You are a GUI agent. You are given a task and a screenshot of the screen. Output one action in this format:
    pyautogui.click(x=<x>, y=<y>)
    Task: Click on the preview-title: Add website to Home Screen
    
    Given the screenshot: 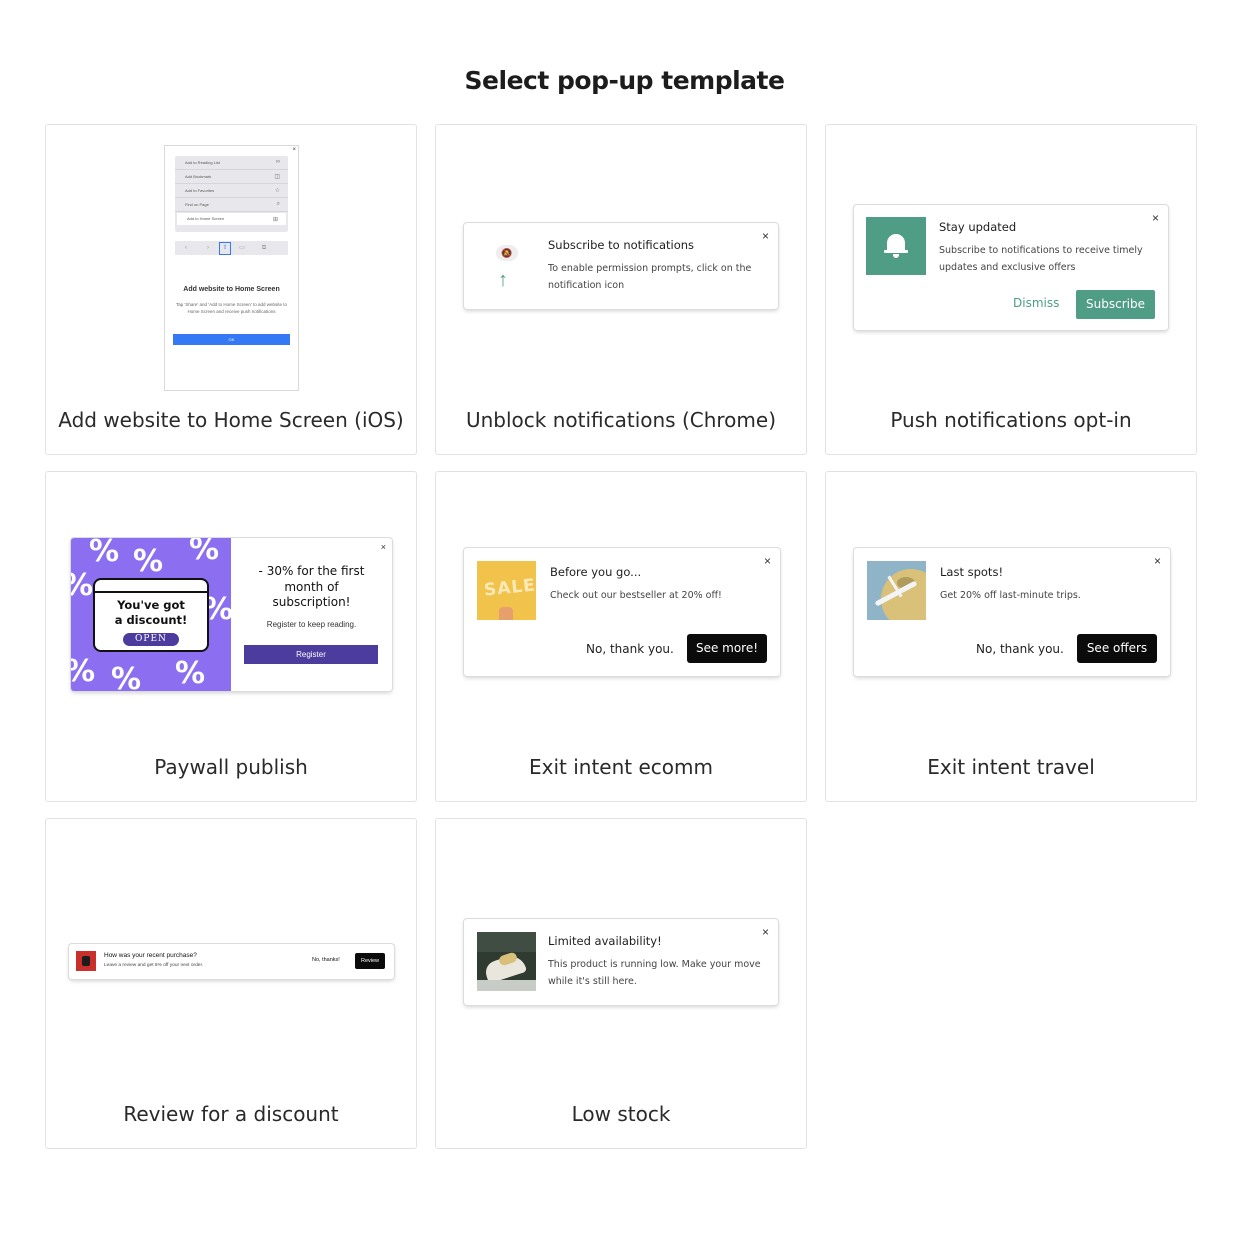 What is the action you would take?
    pyautogui.click(x=231, y=289)
    